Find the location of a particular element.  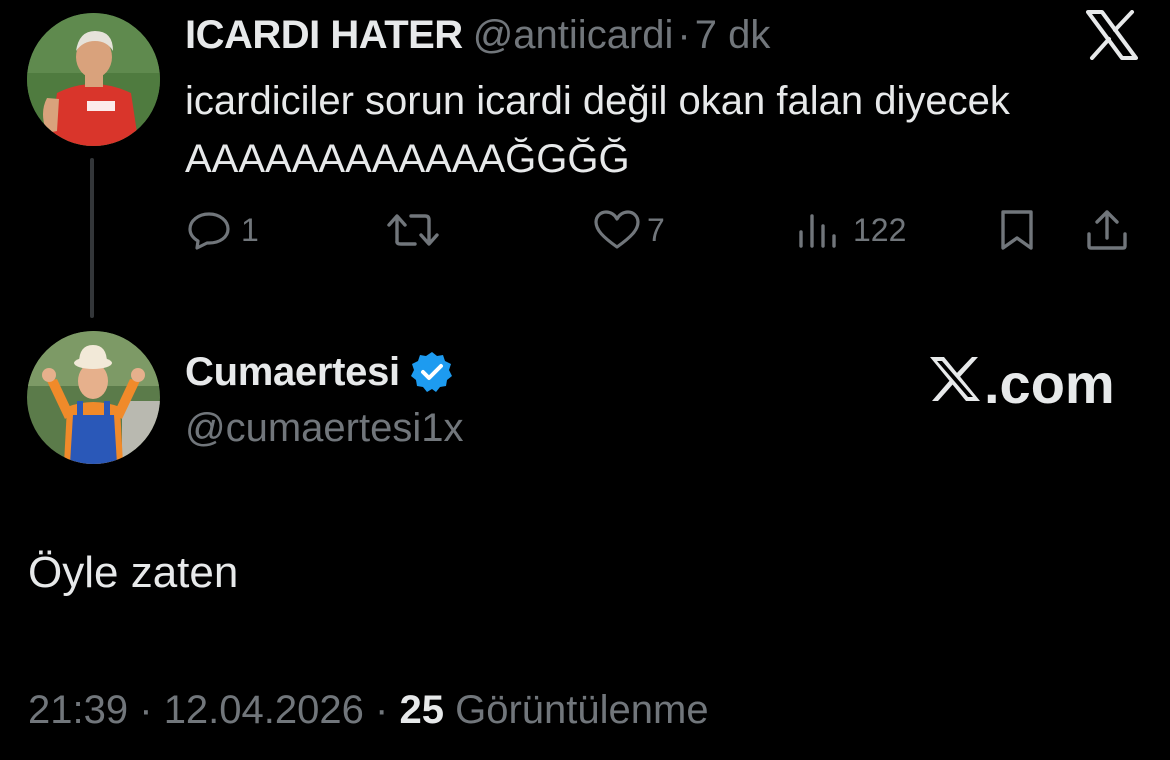

parent-tweet-actions: 1 7 122 is located at coordinates (665, 230).